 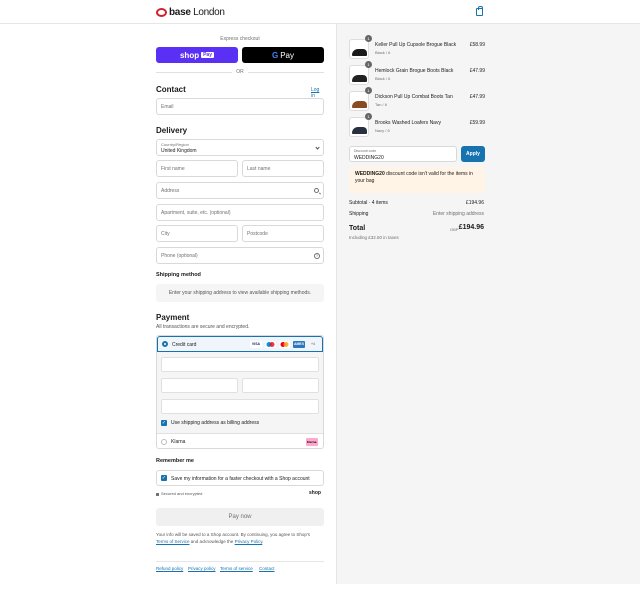 What do you see at coordinates (164, 478) in the screenshot?
I see `remember-checkbox: ✓` at bounding box center [164, 478].